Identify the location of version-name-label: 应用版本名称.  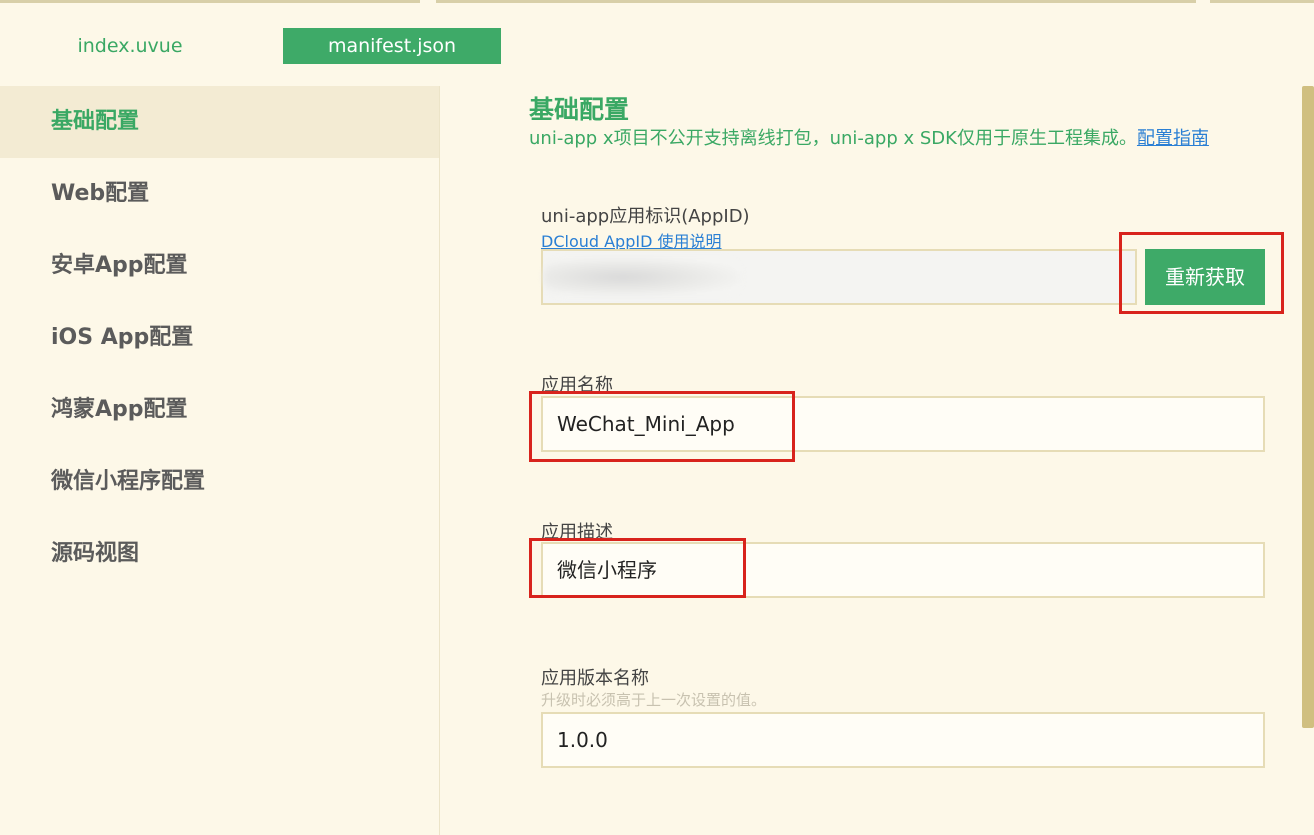
(595, 678).